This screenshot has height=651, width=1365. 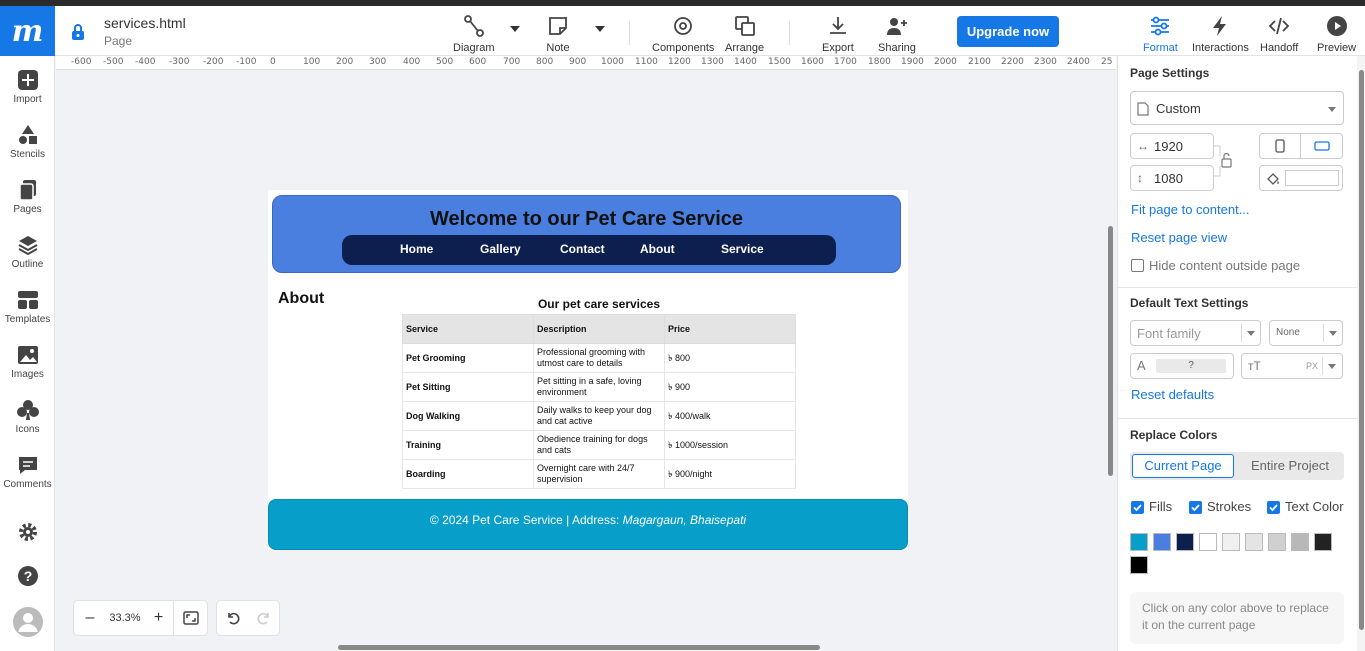 I want to click on ruler-tick-label: -100, so click(x=246, y=62).